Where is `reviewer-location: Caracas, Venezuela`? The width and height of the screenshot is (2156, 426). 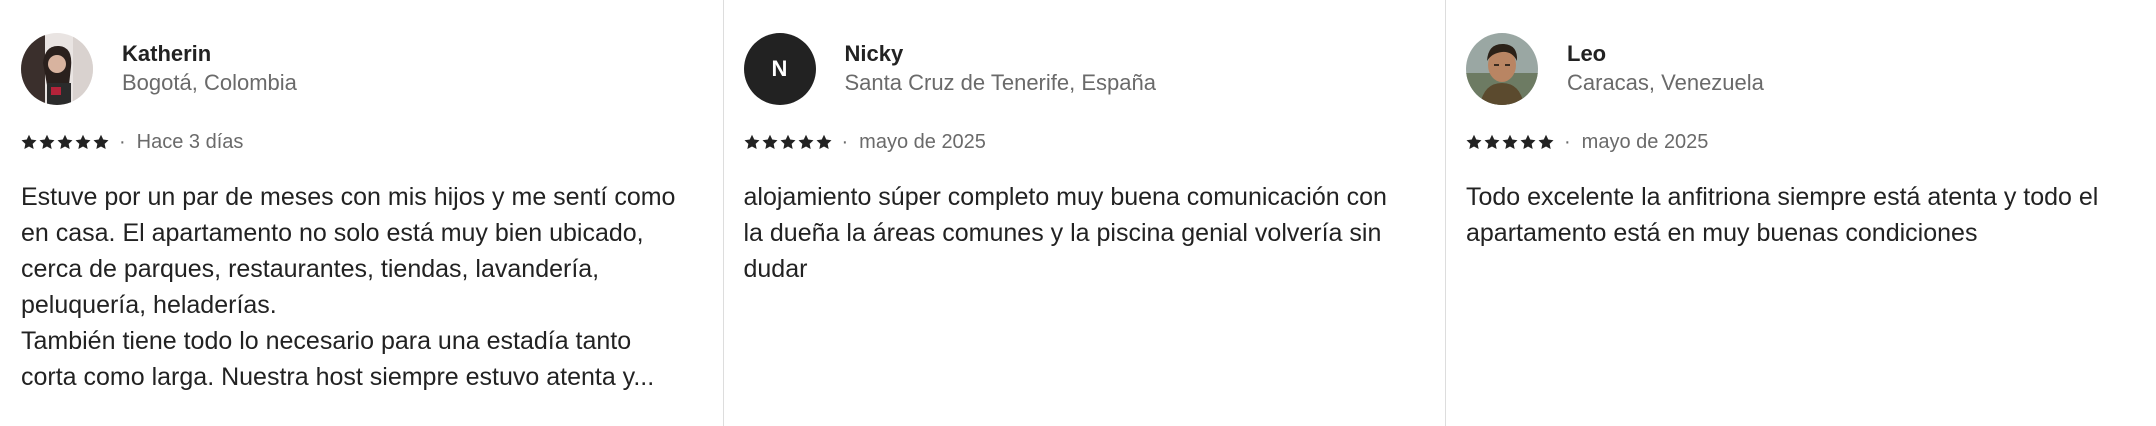
reviewer-location: Caracas, Venezuela is located at coordinates (1665, 82).